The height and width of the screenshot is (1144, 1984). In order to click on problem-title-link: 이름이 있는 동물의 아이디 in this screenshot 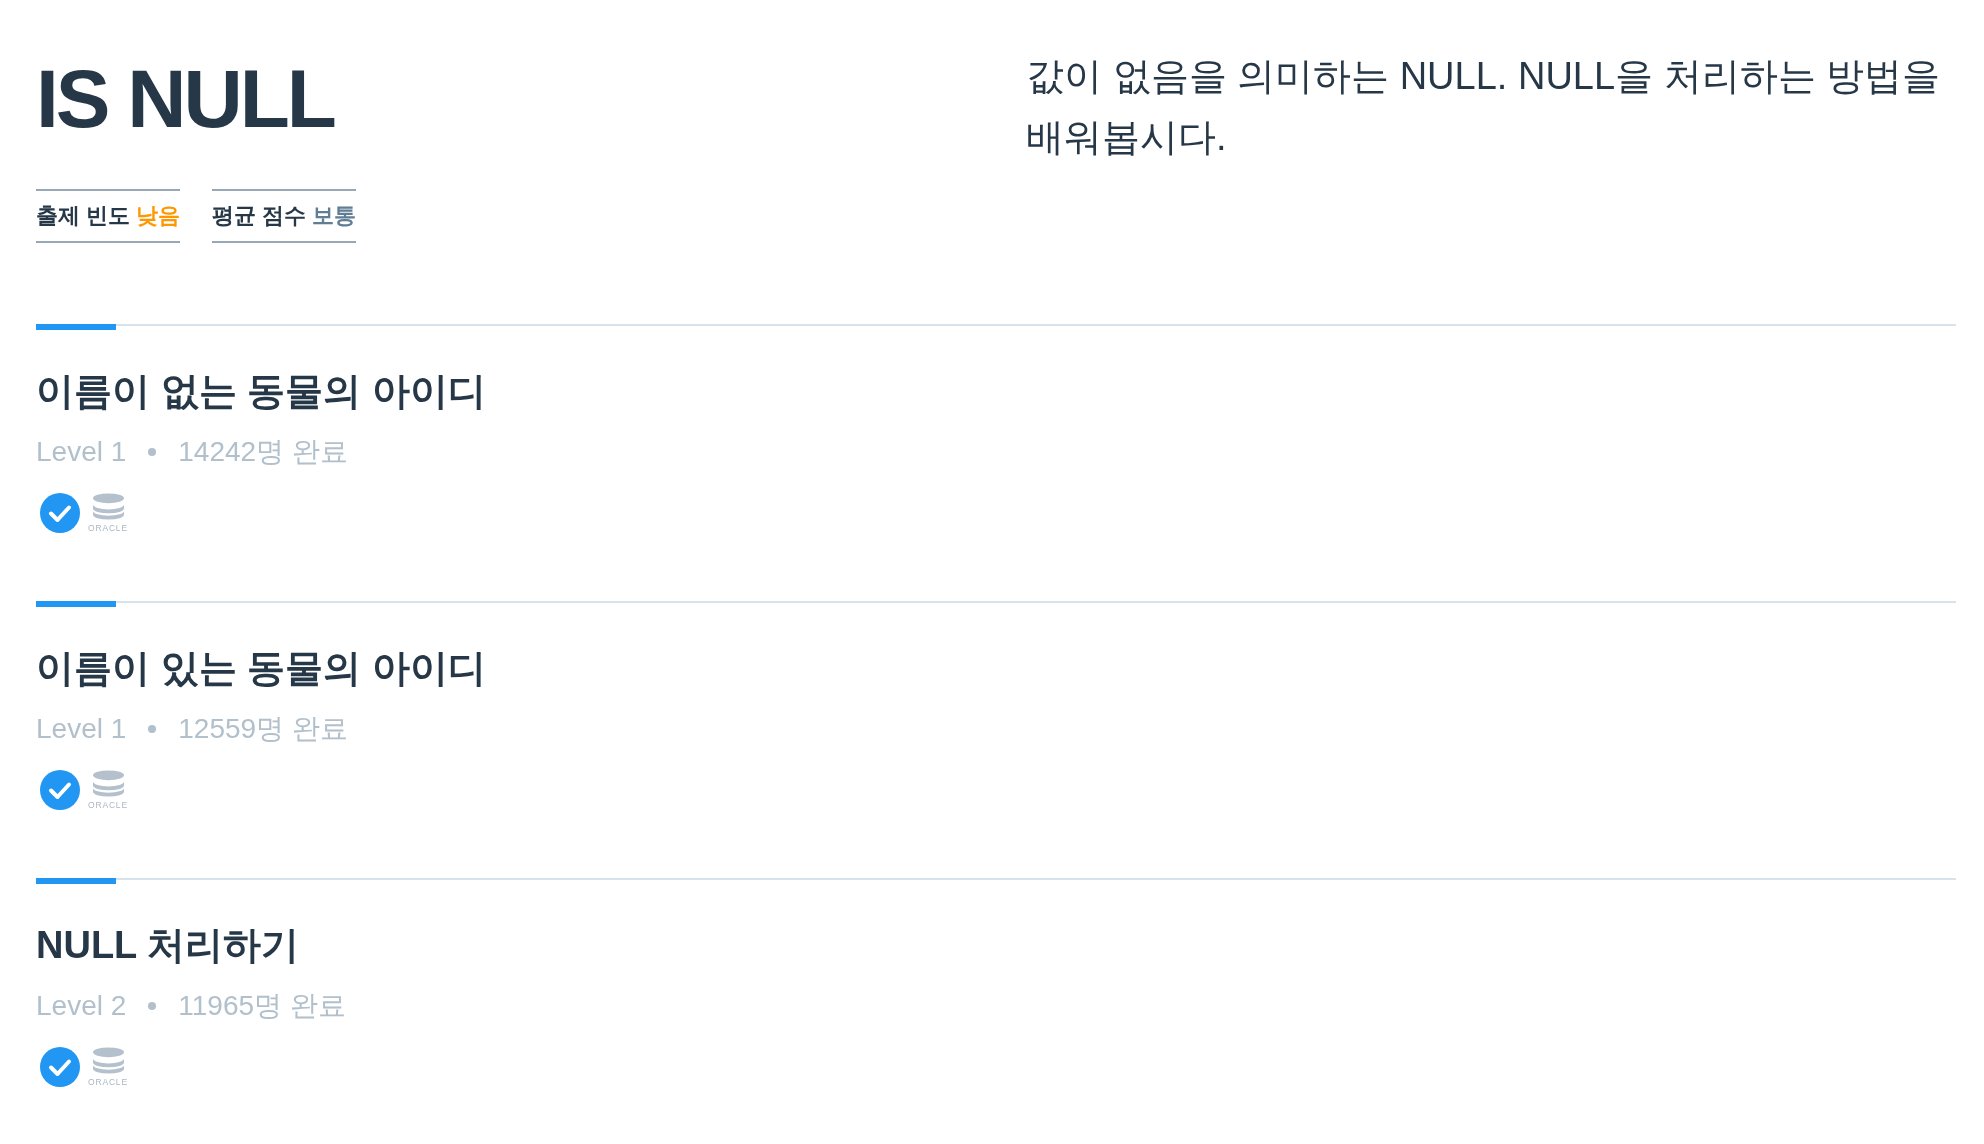, I will do `click(261, 668)`.